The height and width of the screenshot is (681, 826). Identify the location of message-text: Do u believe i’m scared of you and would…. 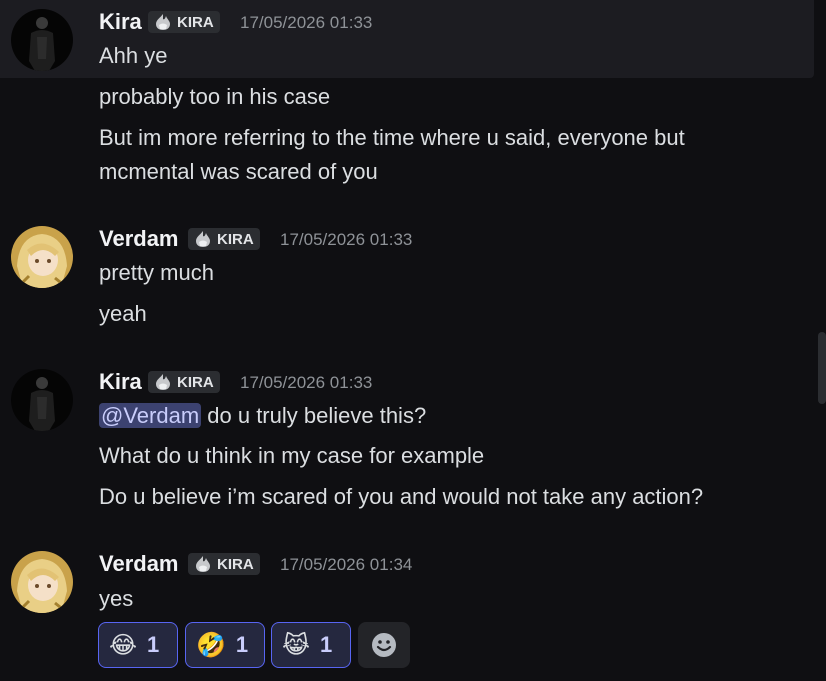
(401, 496).